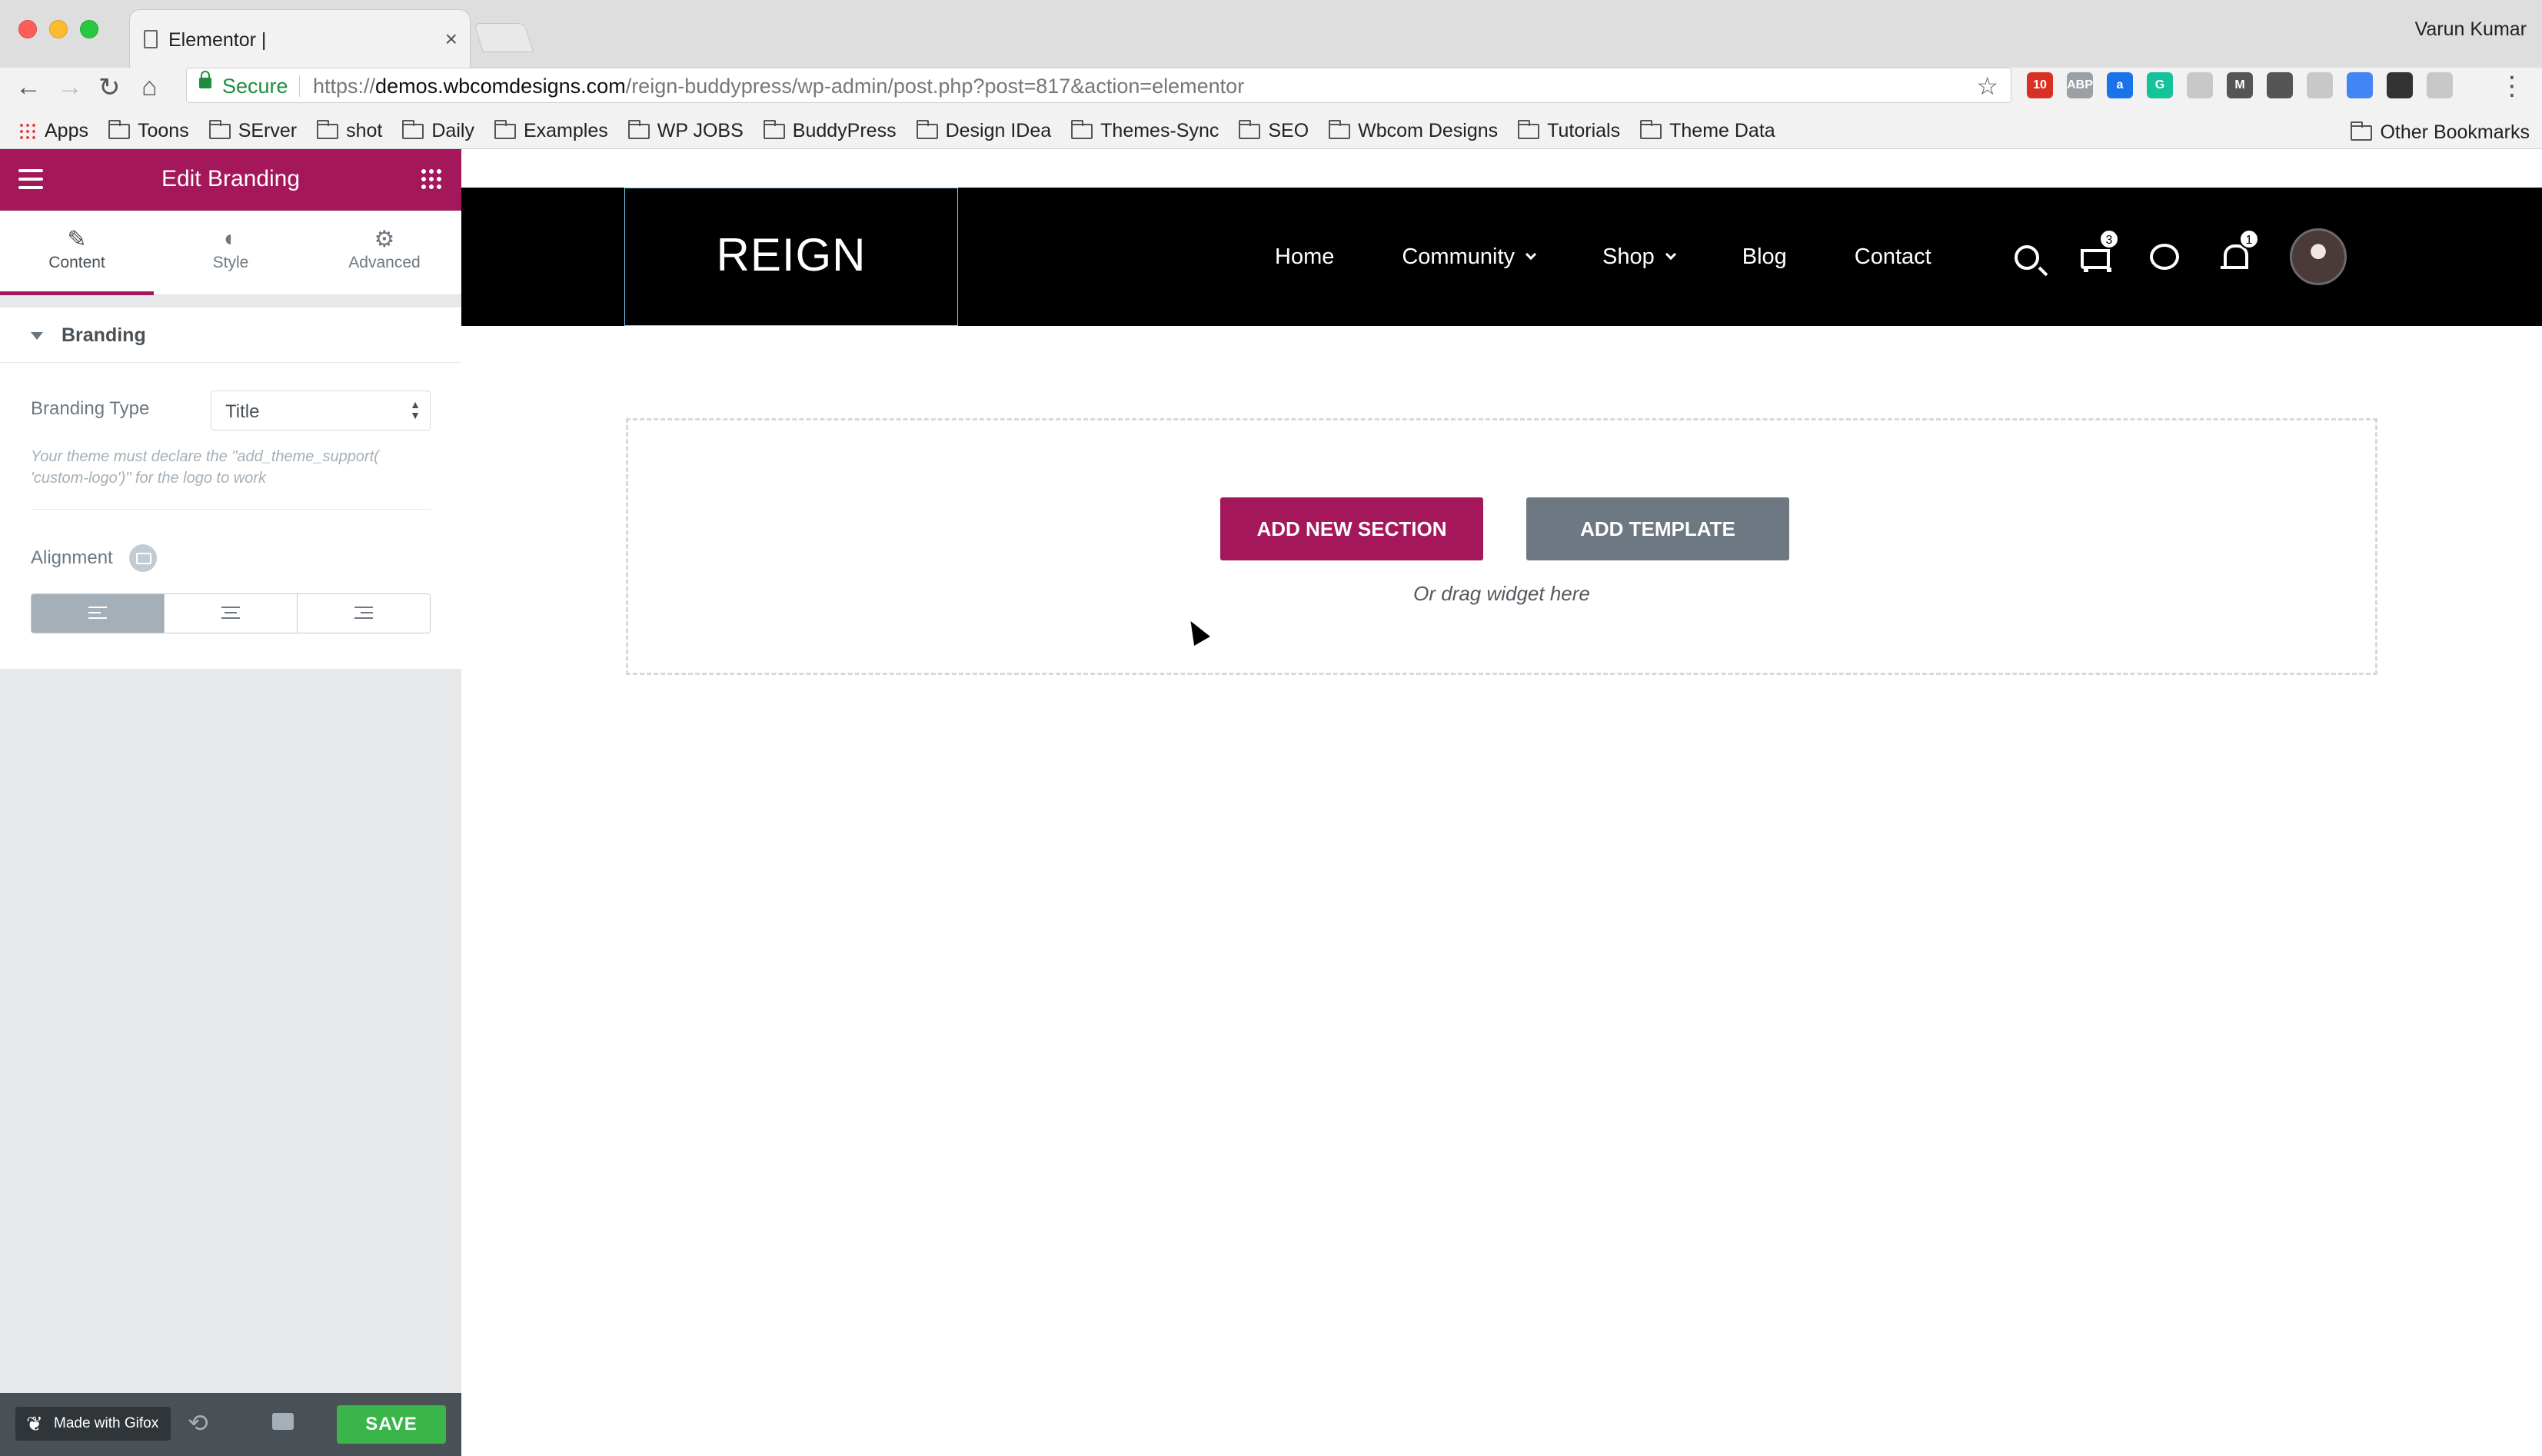 This screenshot has width=2542, height=1456. I want to click on tab-advanced: ⚙ Advanced, so click(384, 252).